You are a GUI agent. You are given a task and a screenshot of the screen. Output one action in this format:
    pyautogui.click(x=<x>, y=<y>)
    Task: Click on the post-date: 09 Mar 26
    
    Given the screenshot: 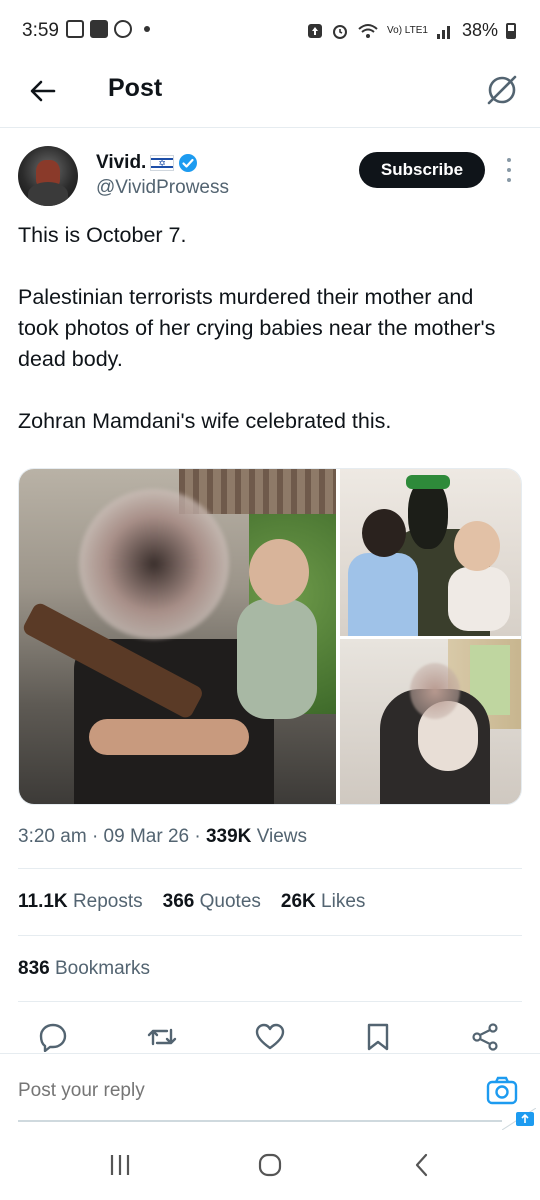 What is the action you would take?
    pyautogui.click(x=146, y=836)
    